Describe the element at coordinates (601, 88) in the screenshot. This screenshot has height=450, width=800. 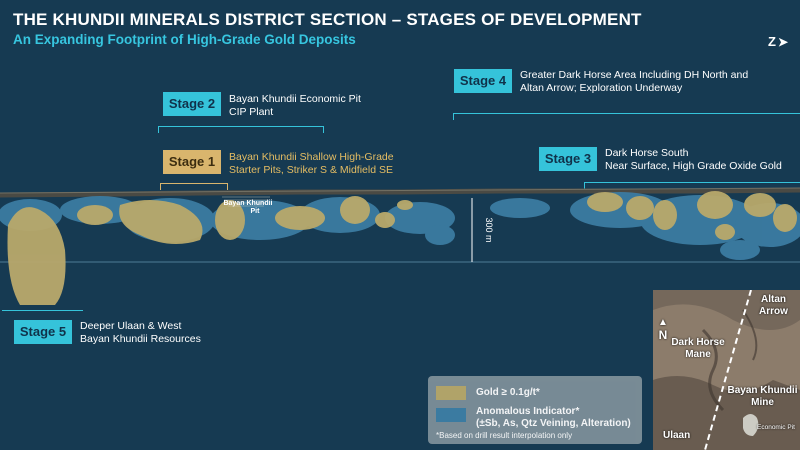
I see `stage-4-line-2: Altan Arrow; Exploration Underway` at that location.